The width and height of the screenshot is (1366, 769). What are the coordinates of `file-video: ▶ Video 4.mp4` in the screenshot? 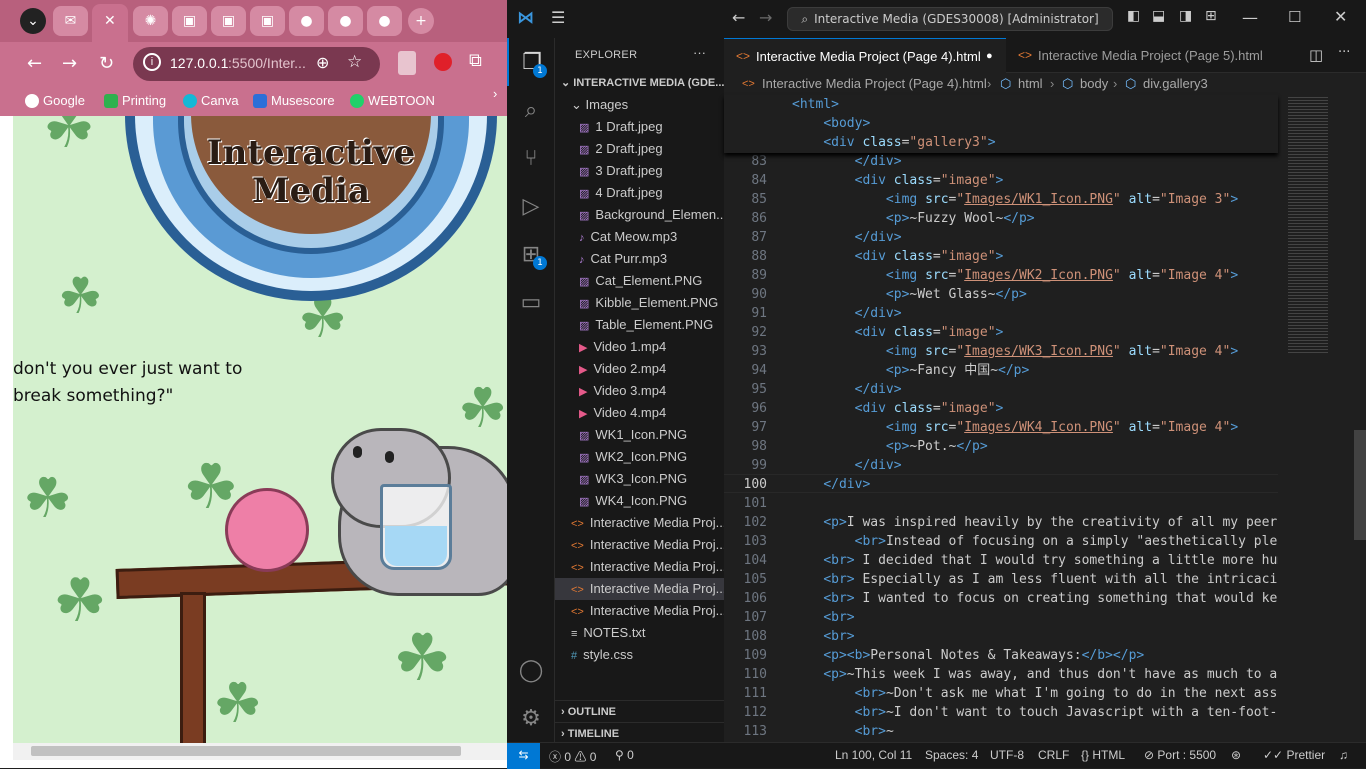 It's located at (639, 413).